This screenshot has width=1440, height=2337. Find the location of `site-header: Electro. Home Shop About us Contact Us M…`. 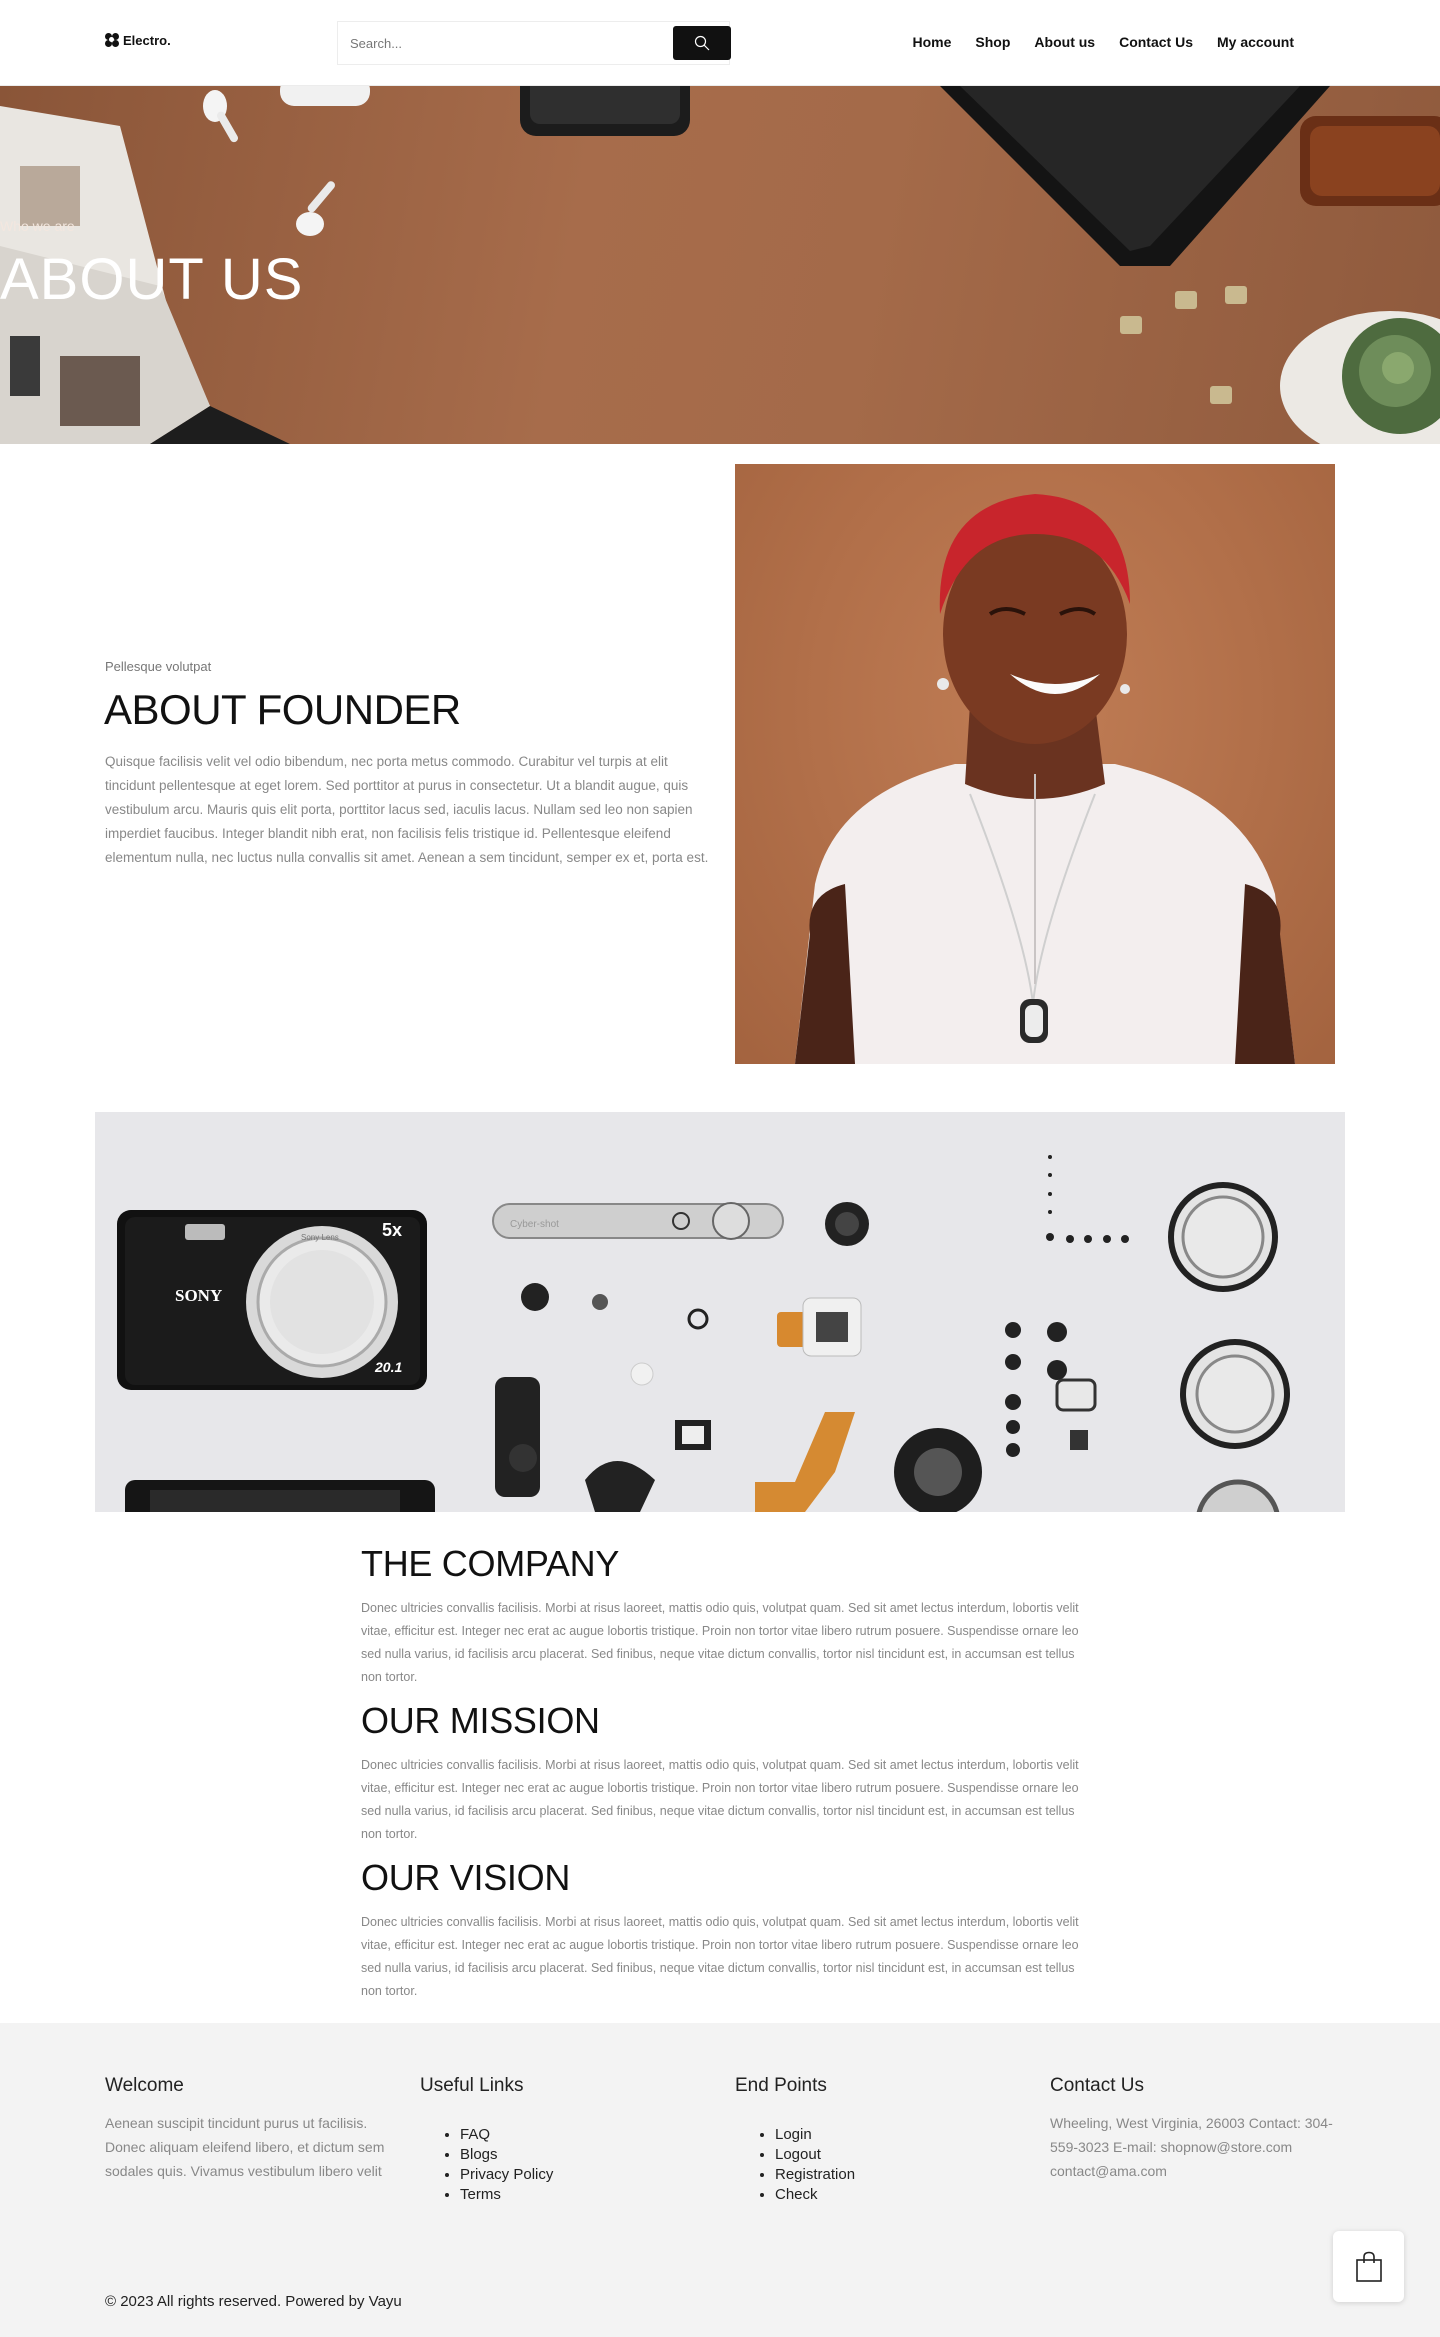

site-header: Electro. Home Shop About us Contact Us M… is located at coordinates (720, 43).